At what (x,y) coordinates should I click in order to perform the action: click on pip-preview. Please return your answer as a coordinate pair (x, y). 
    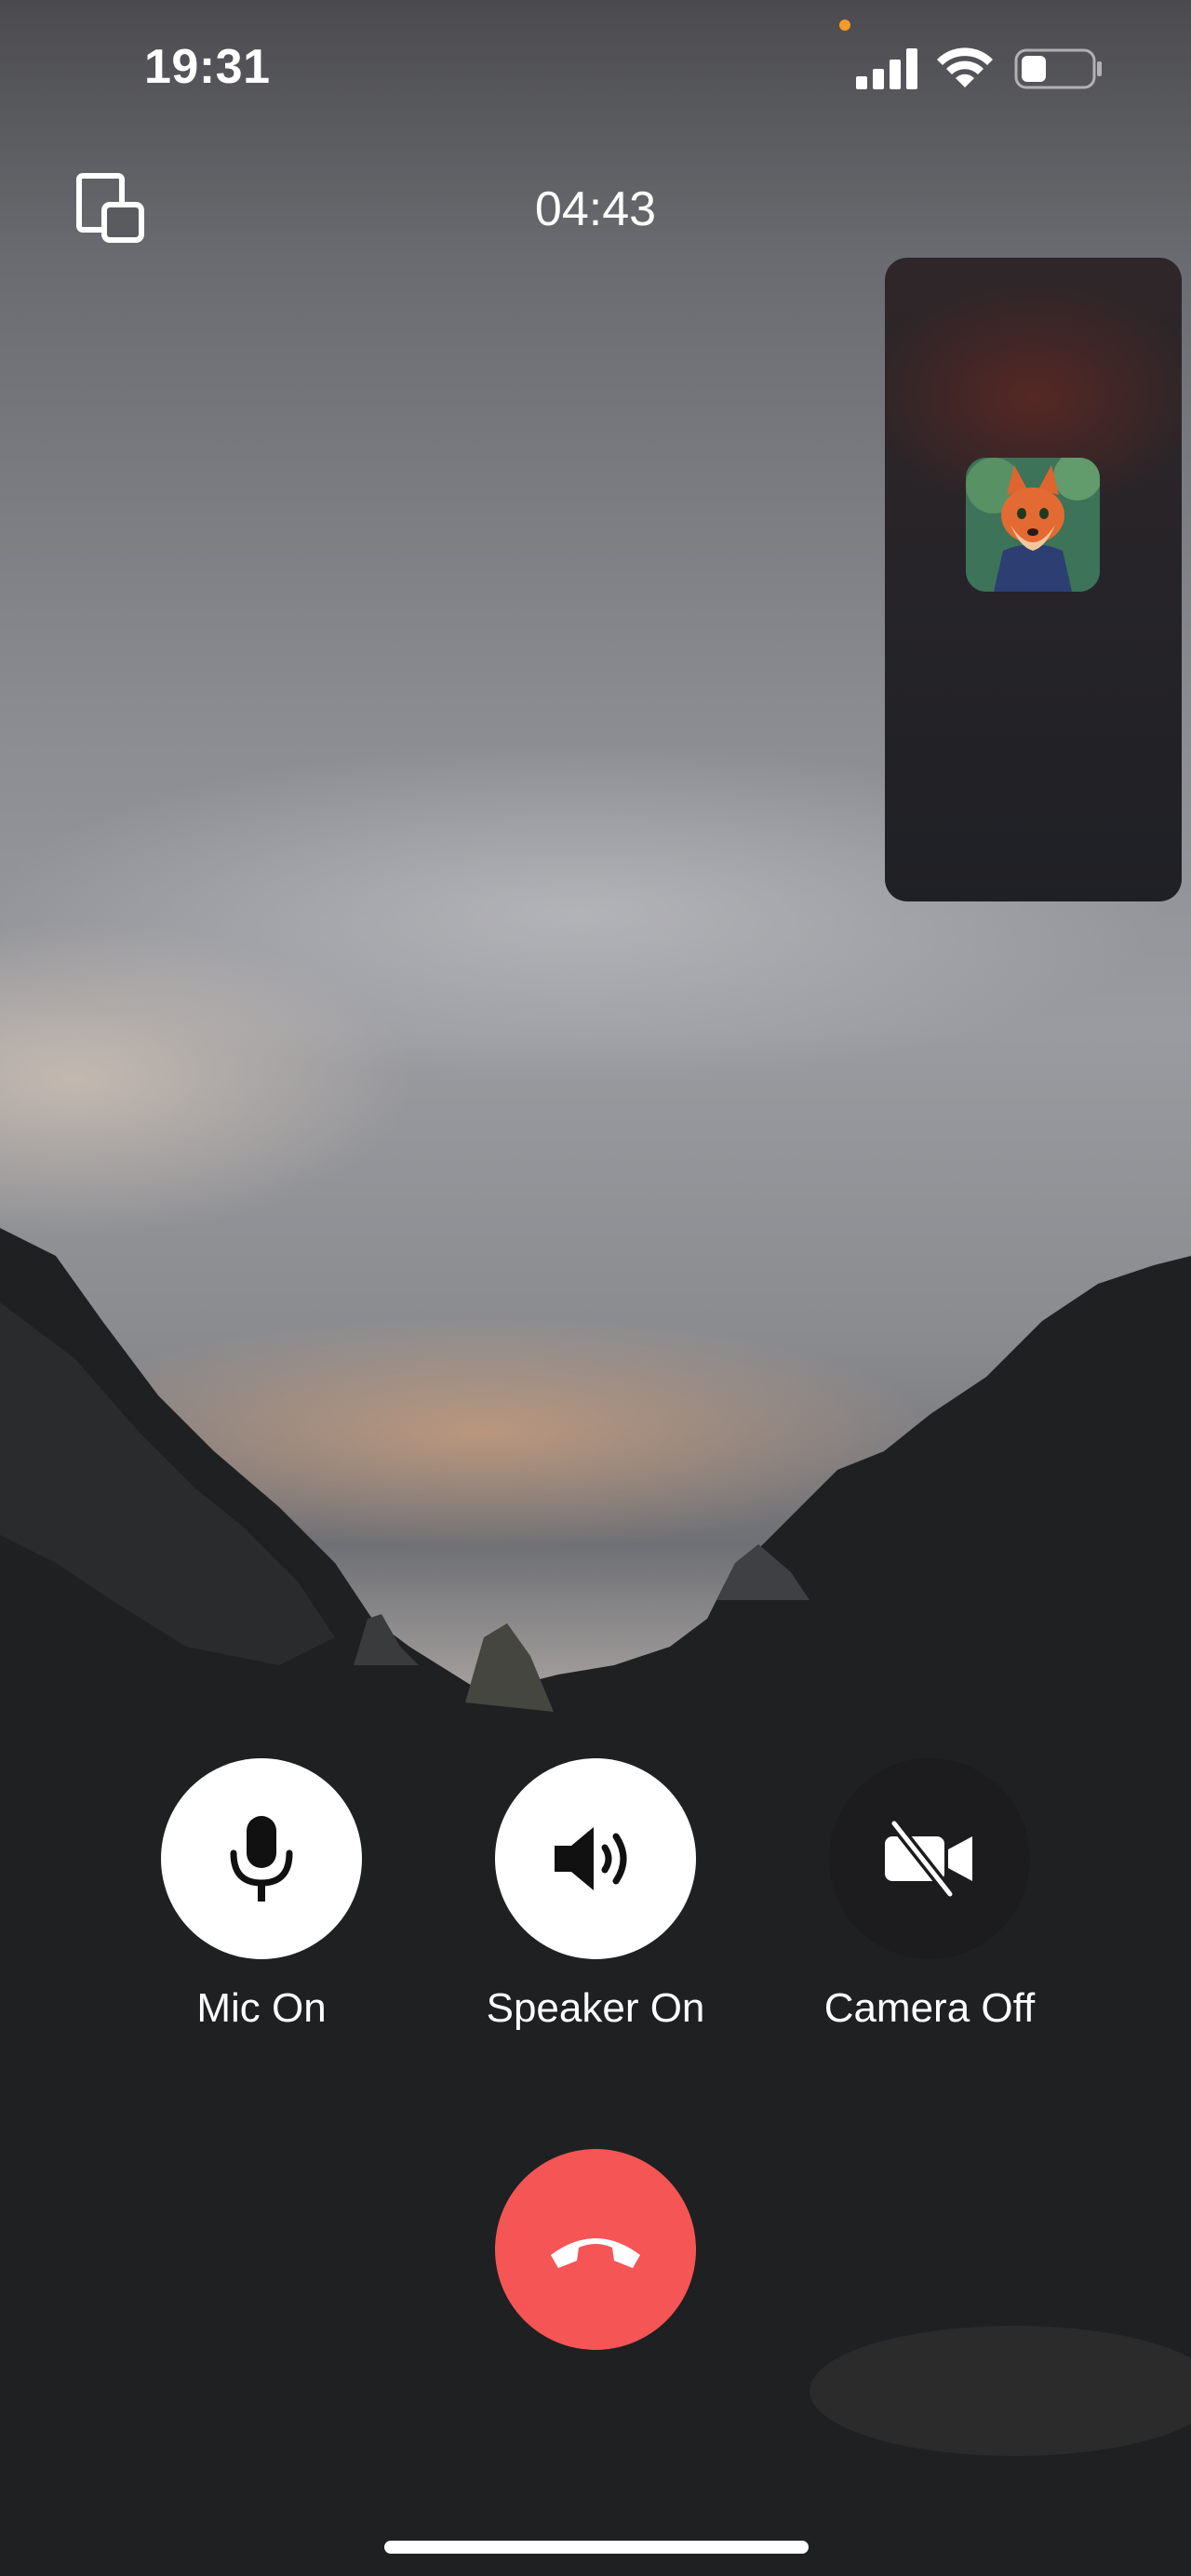
    Looking at the image, I should click on (1033, 579).